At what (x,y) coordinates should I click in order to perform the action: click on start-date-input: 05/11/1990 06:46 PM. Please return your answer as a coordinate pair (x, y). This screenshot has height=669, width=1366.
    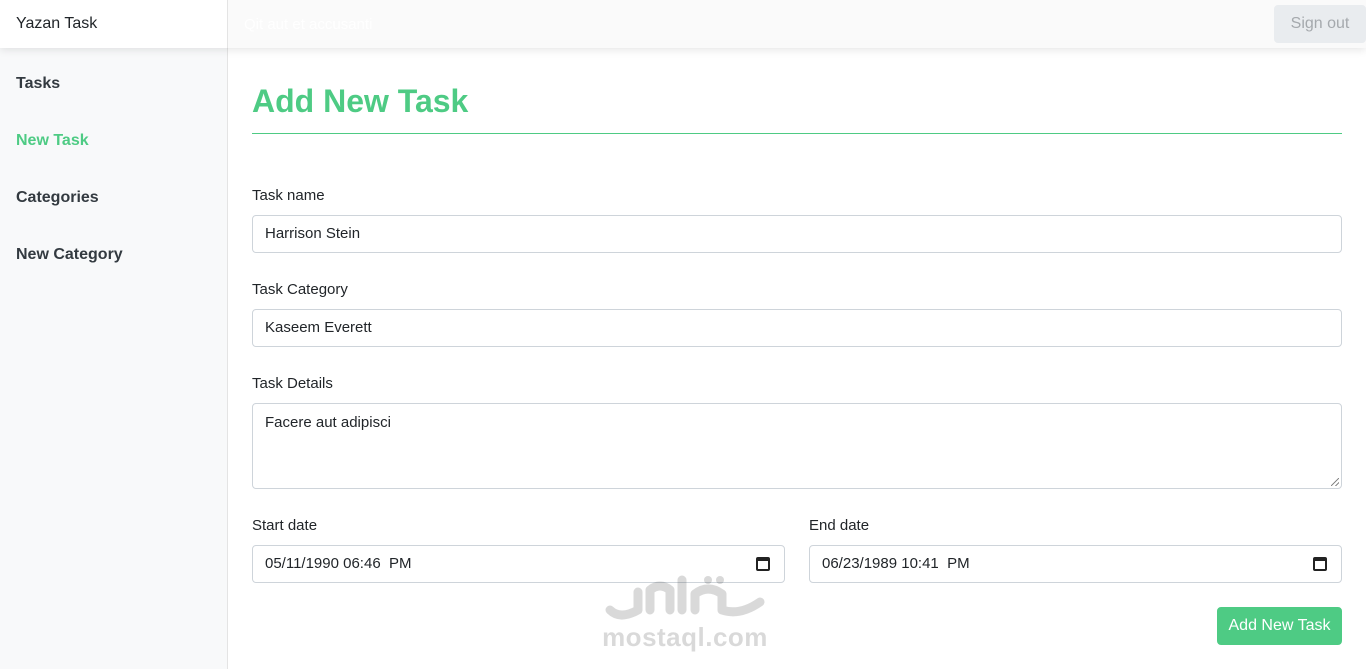
    Looking at the image, I should click on (518, 564).